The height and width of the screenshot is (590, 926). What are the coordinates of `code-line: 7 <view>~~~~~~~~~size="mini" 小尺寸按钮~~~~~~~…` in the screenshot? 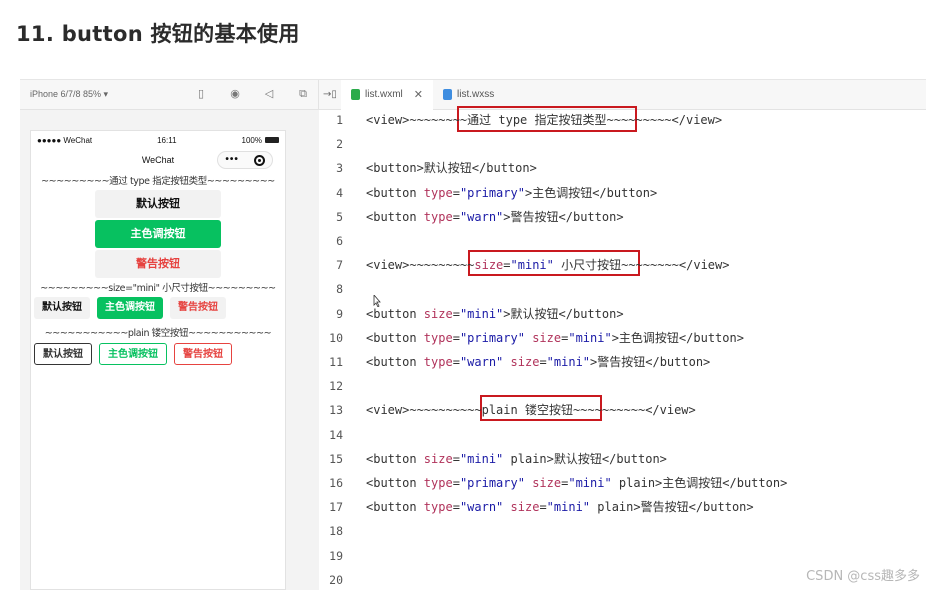 It's located at (622, 265).